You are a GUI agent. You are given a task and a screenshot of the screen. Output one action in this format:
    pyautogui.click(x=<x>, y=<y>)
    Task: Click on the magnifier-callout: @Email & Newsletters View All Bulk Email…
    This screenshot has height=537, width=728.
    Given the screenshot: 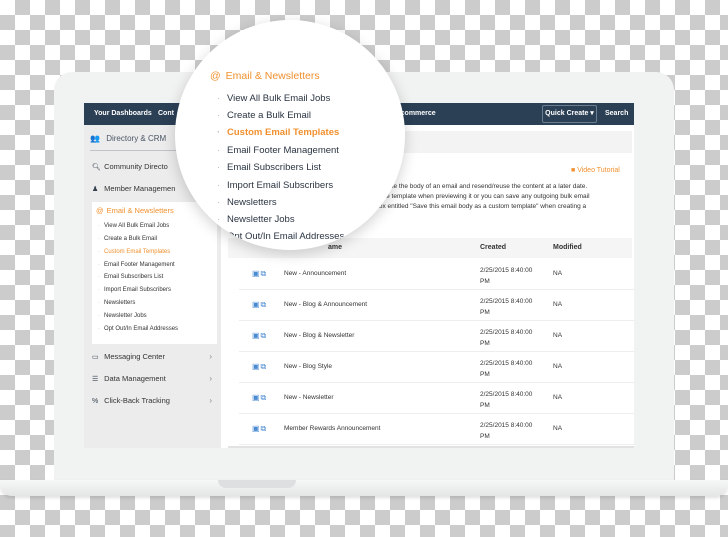 What is the action you would take?
    pyautogui.click(x=290, y=135)
    